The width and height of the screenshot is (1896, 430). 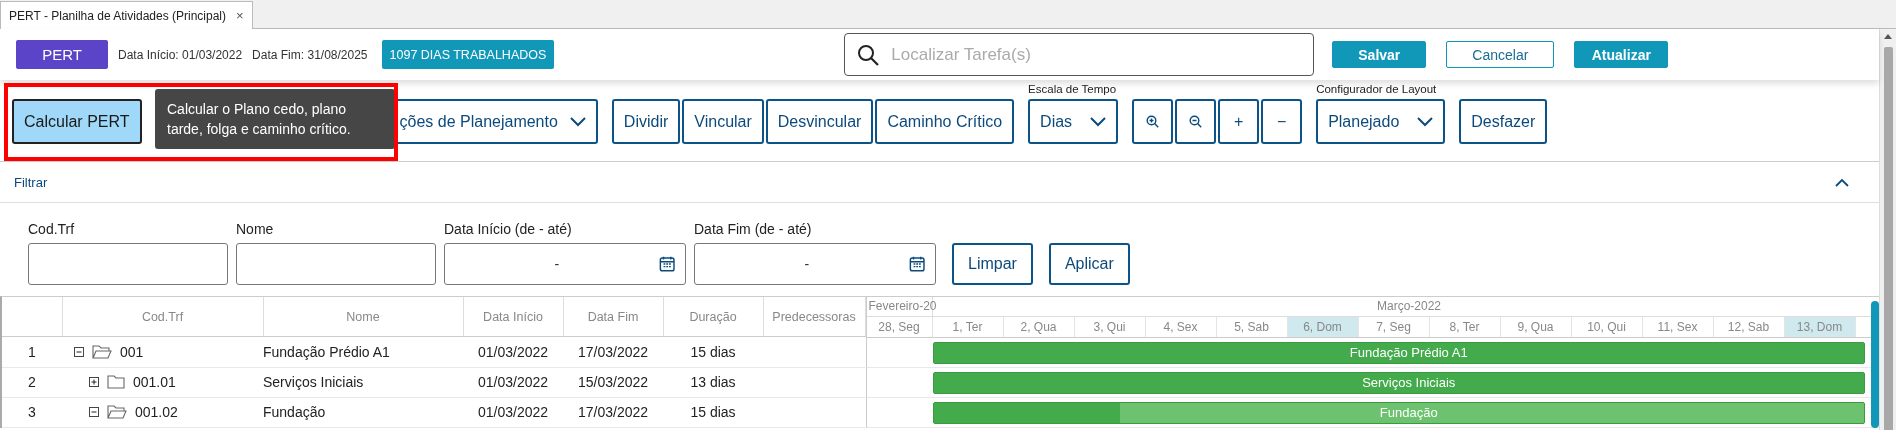 What do you see at coordinates (62, 54) in the screenshot?
I see `pert-button: PERT` at bounding box center [62, 54].